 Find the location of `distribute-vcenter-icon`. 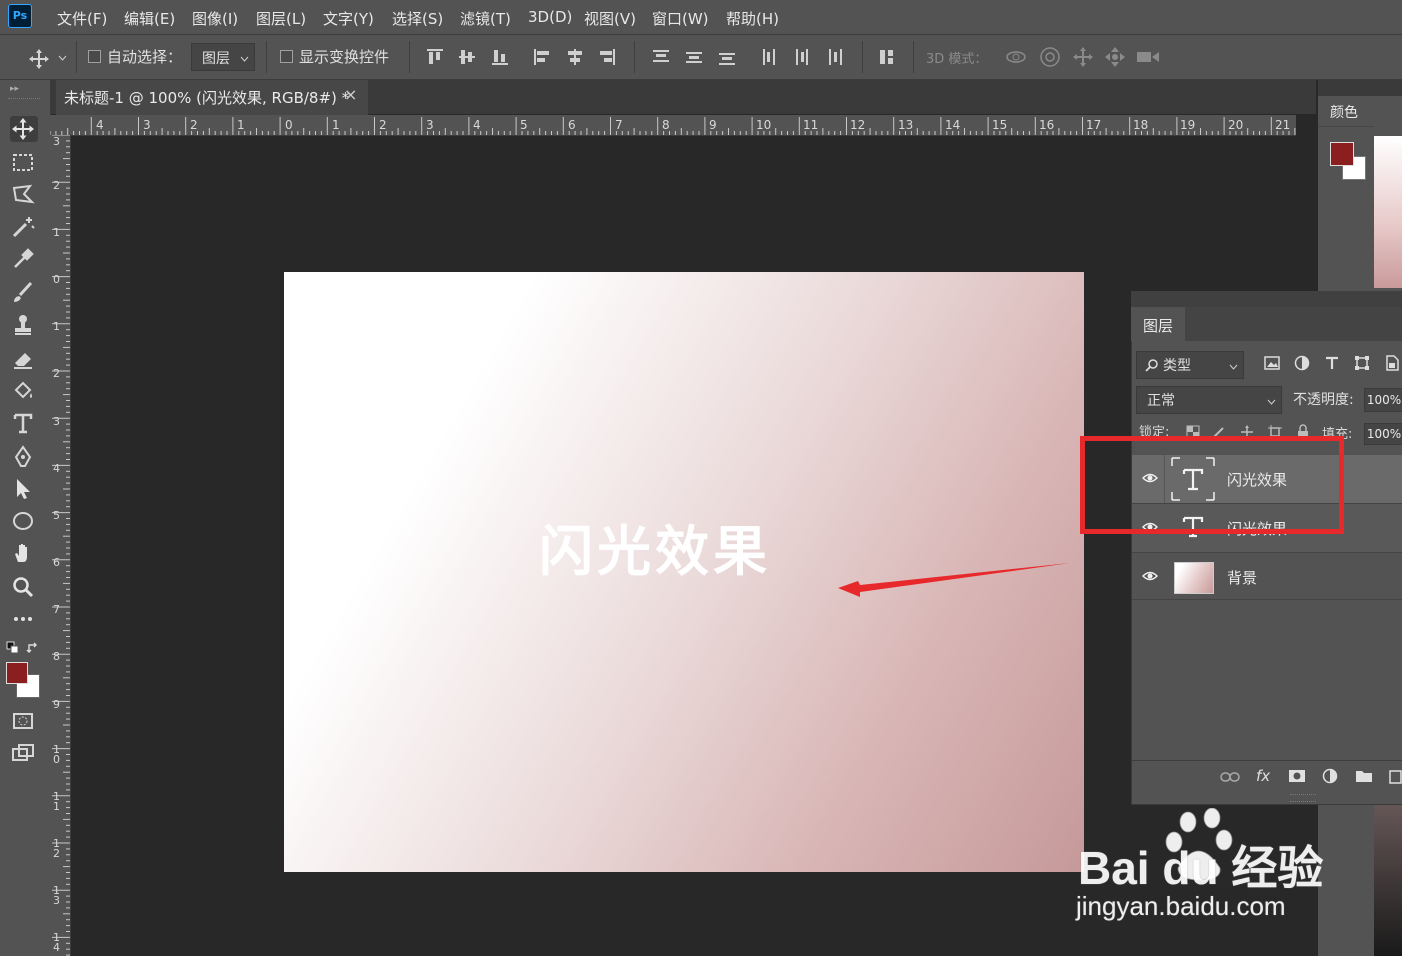

distribute-vcenter-icon is located at coordinates (694, 57).